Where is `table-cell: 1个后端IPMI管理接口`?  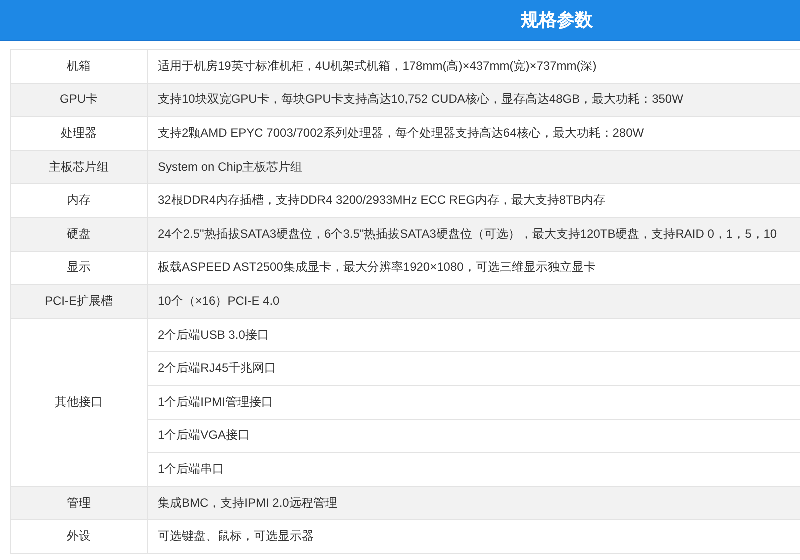
table-cell: 1个后端IPMI管理接口 is located at coordinates (474, 401).